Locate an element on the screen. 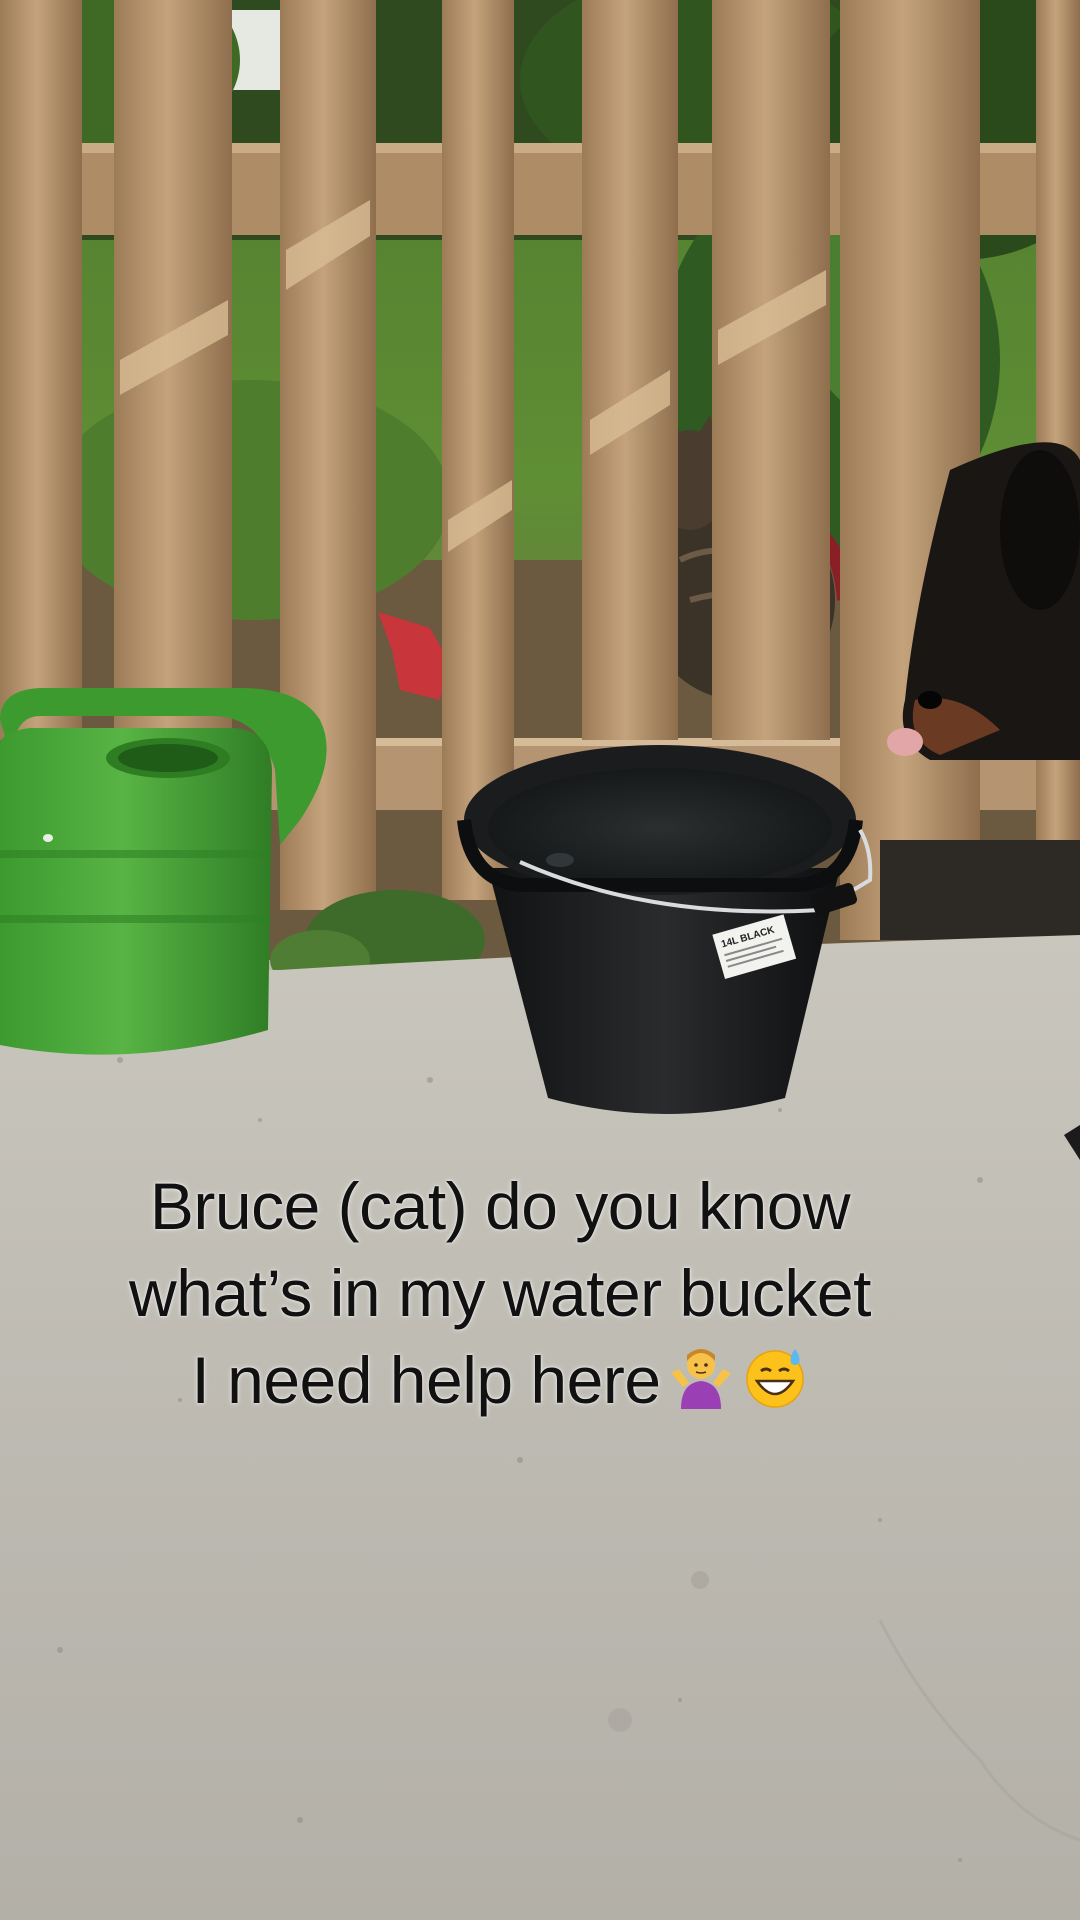 This screenshot has height=1920, width=1080. person-shrugging-icon is located at coordinates (701, 1377).